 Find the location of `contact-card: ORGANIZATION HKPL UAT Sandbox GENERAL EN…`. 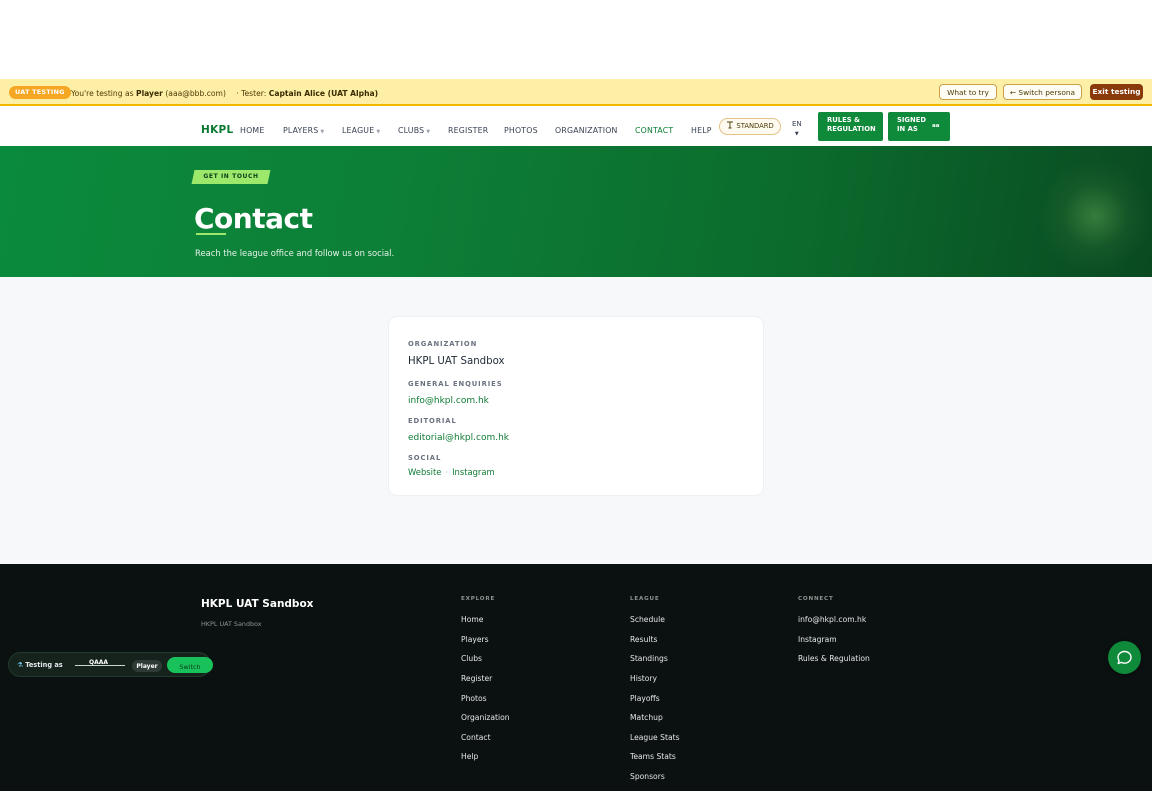

contact-card: ORGANIZATION HKPL UAT Sandbox GENERAL EN… is located at coordinates (576, 406).